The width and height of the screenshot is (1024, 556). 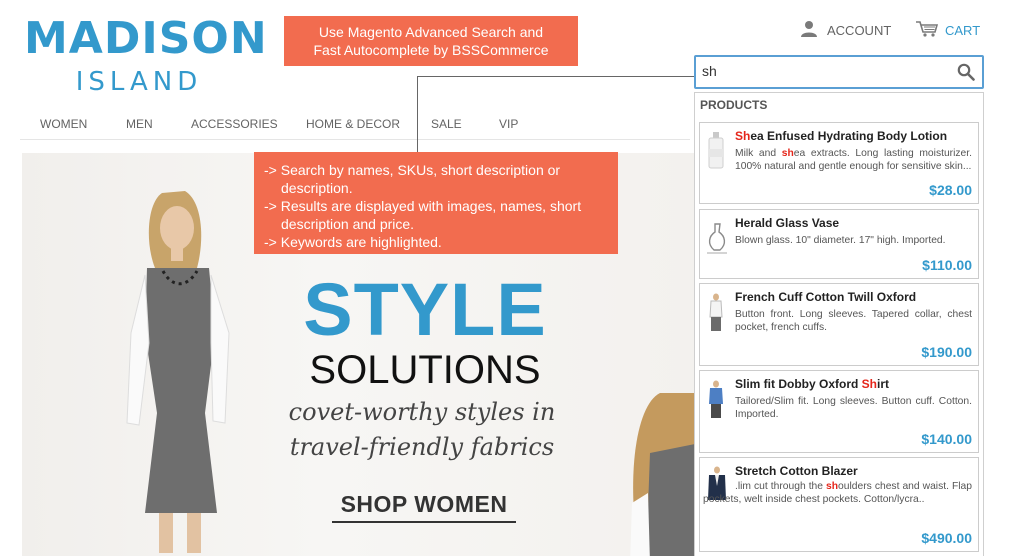 What do you see at coordinates (963, 30) in the screenshot?
I see `cart-label: CART` at bounding box center [963, 30].